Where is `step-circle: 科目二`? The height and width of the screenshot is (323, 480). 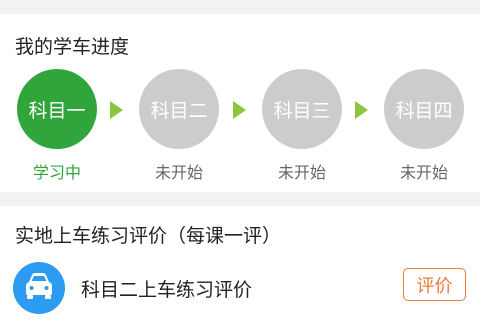
step-circle: 科目二 is located at coordinates (179, 109).